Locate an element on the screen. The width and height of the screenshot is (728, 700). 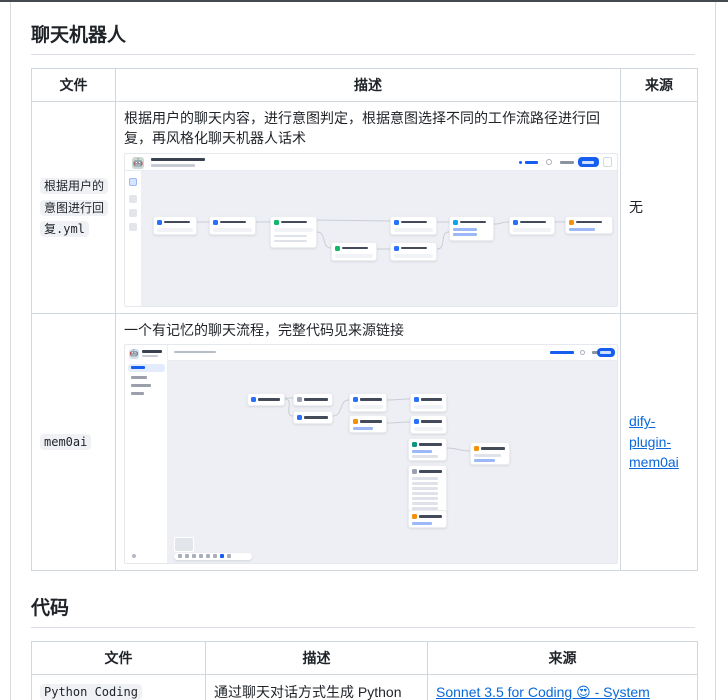
source-cell: 无 is located at coordinates (659, 207).